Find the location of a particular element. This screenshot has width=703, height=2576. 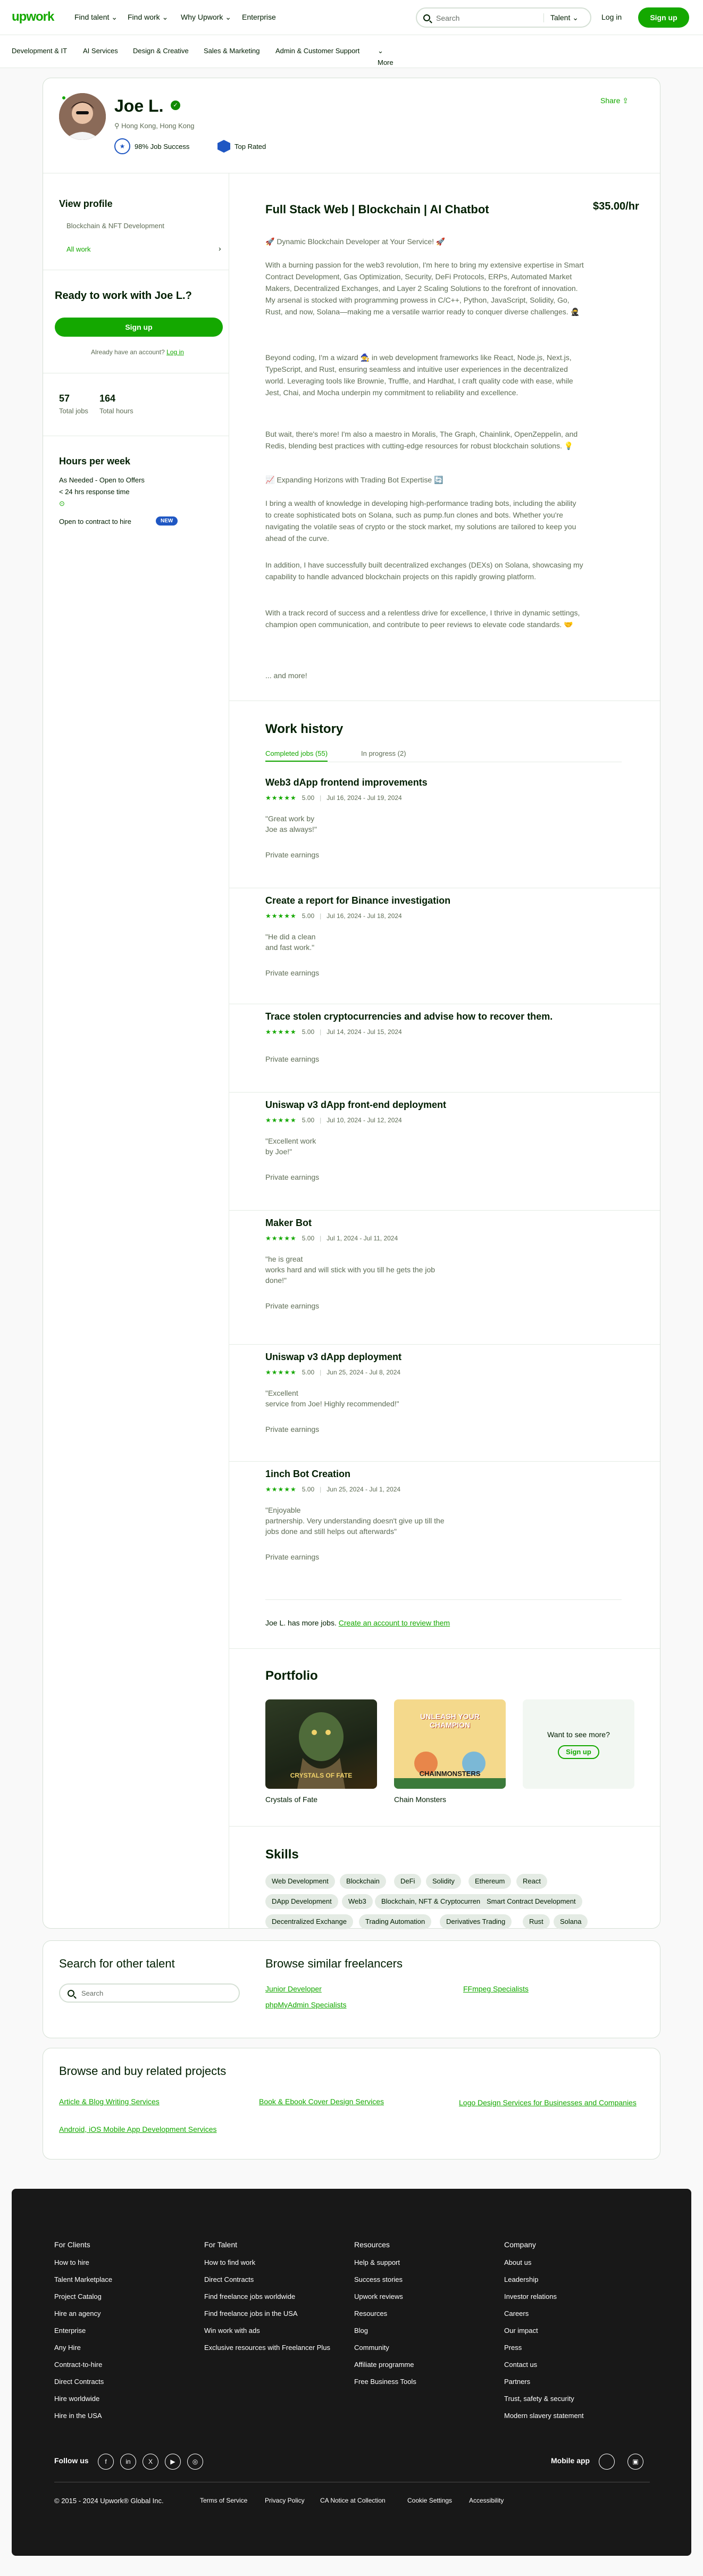

skill-tag: Smart Contract Development is located at coordinates (531, 1902).